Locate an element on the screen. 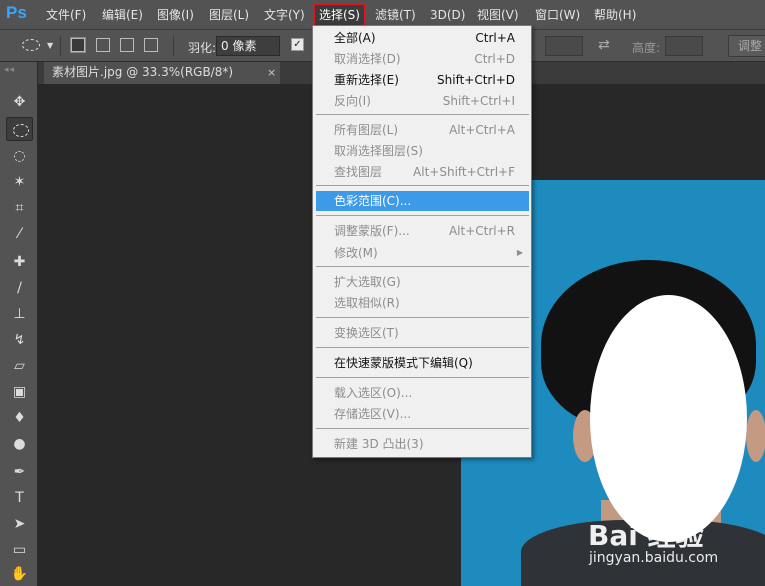  refine-edge-button: 调整 is located at coordinates (746, 46).